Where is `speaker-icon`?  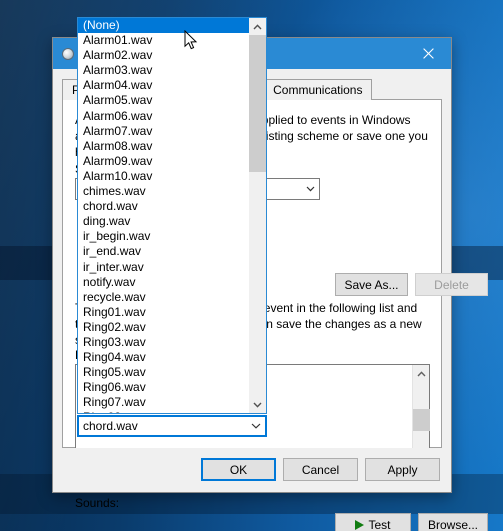
speaker-icon is located at coordinates (69, 54).